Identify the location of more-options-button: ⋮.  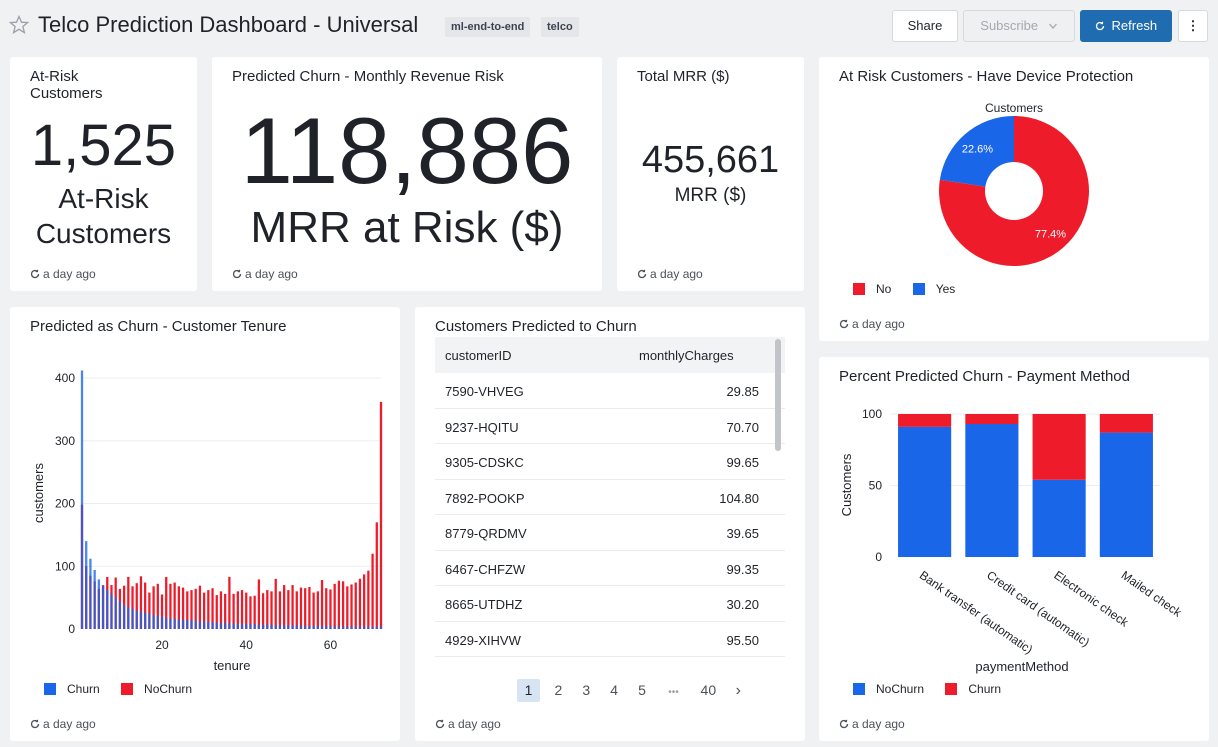
(1193, 26).